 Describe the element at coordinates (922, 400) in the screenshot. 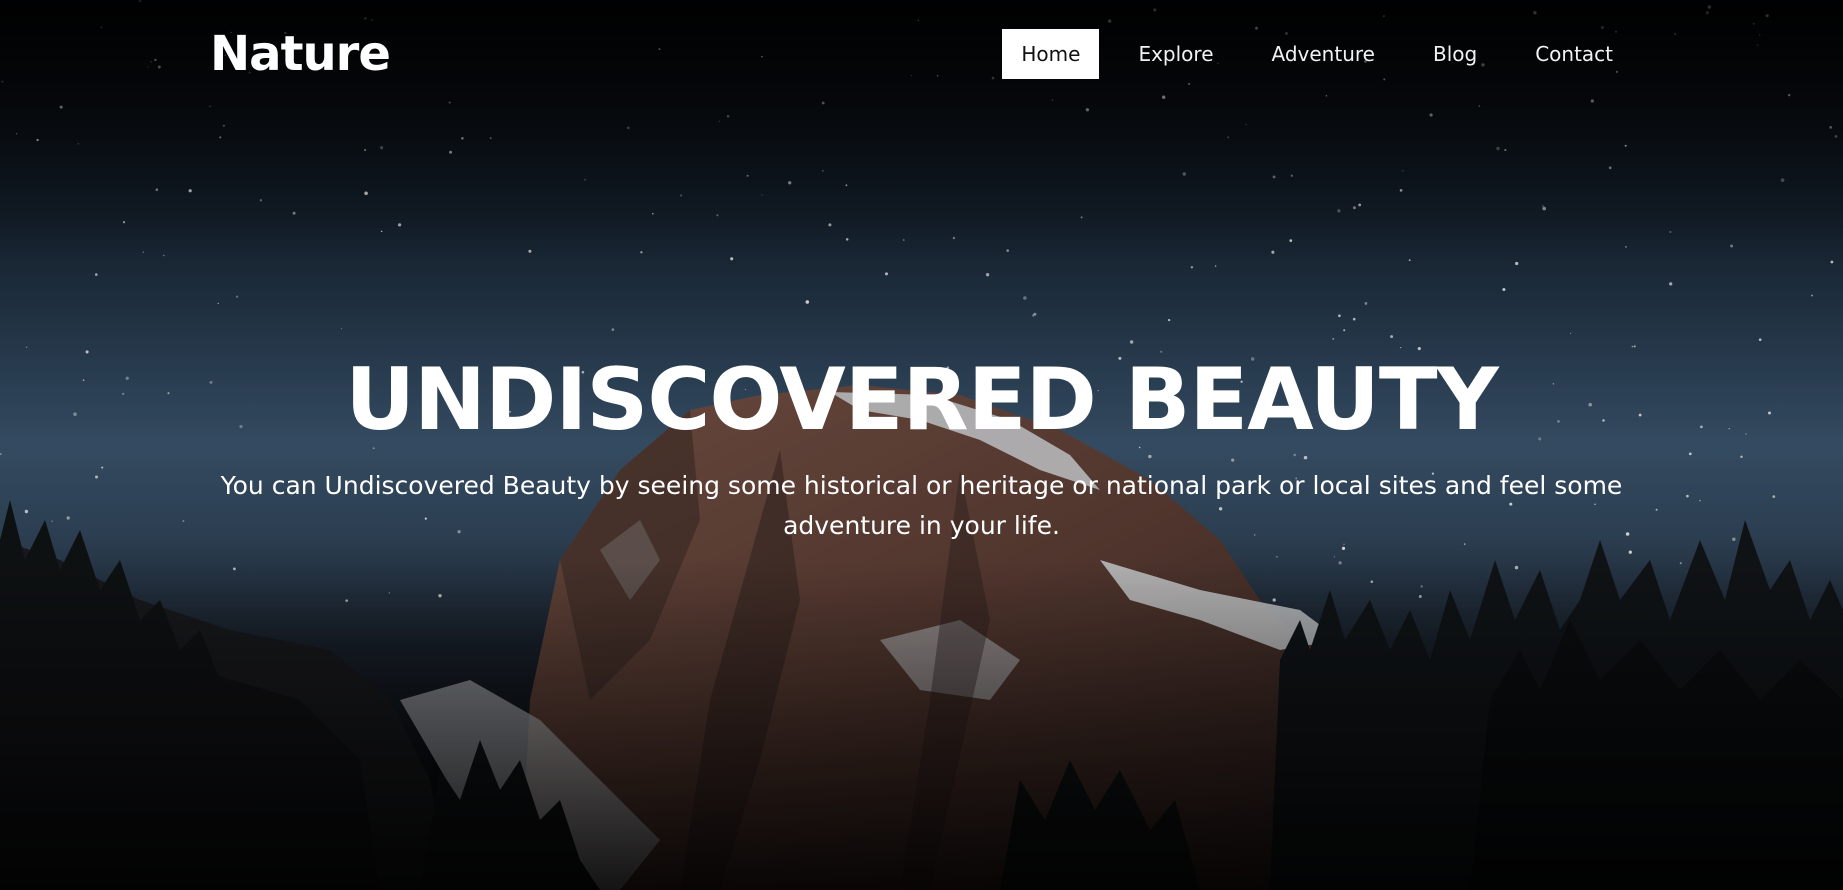

I see `hero-title: UNDISCOVERED BEAUTY` at that location.